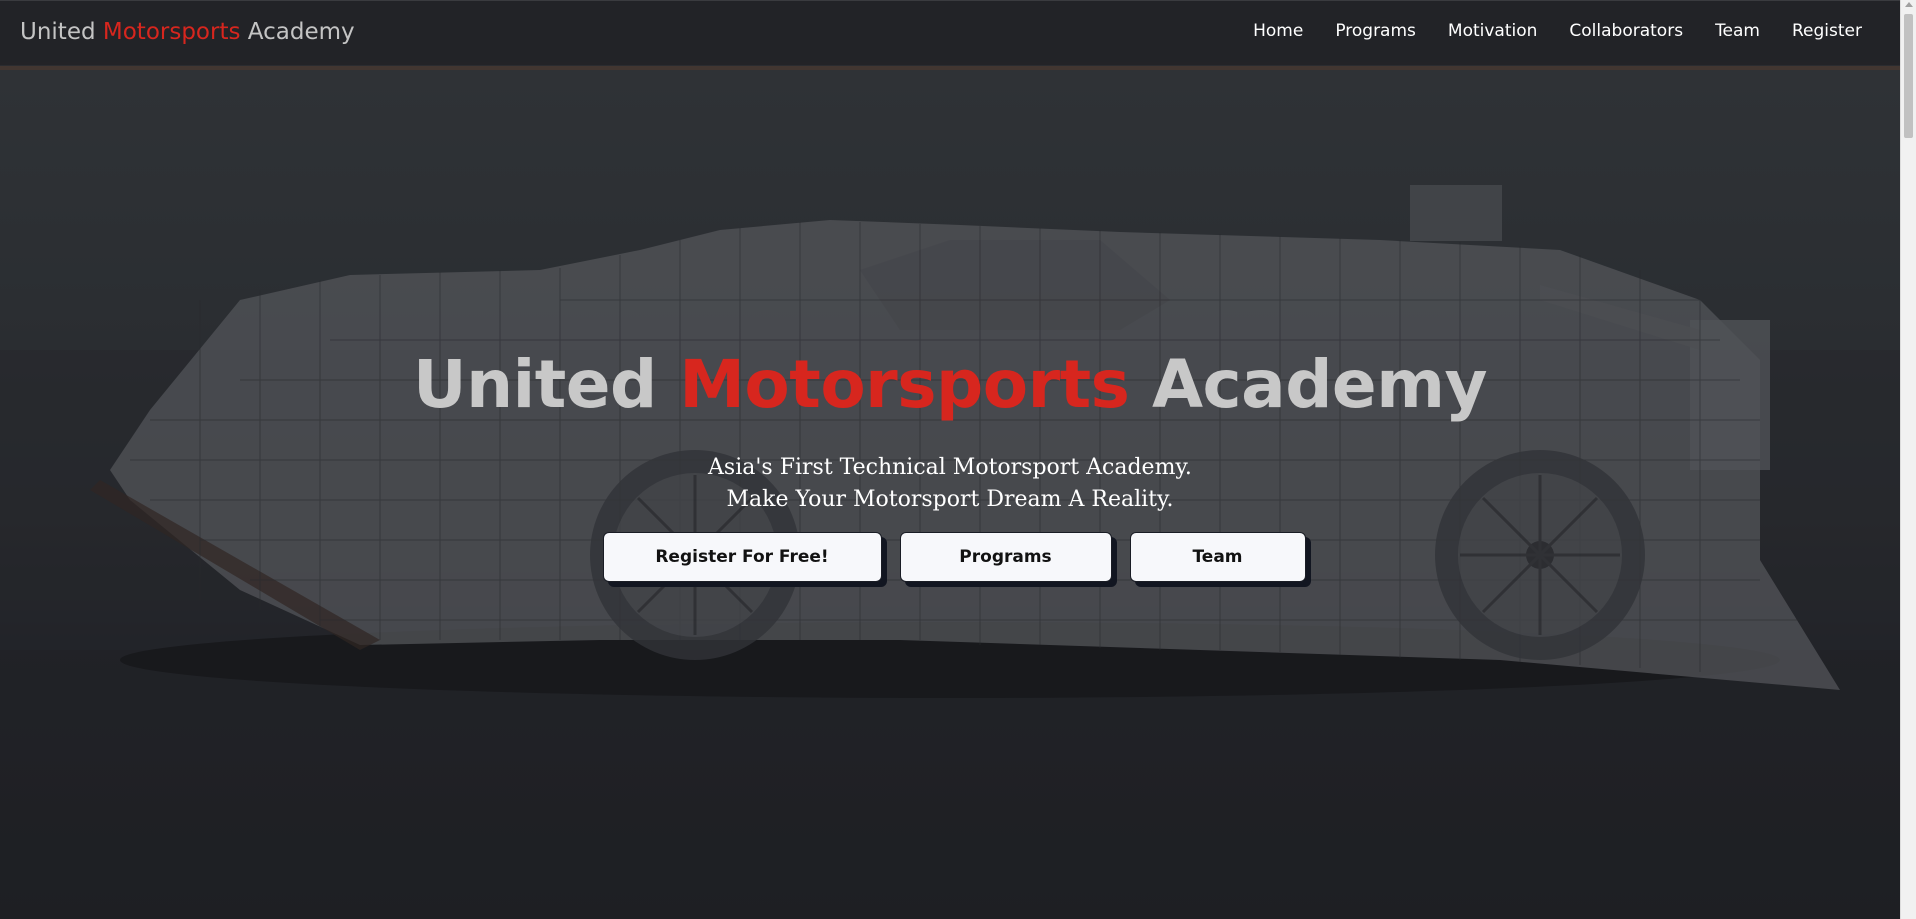  Describe the element at coordinates (1278, 31) in the screenshot. I see `nav-link-home: Home` at that location.